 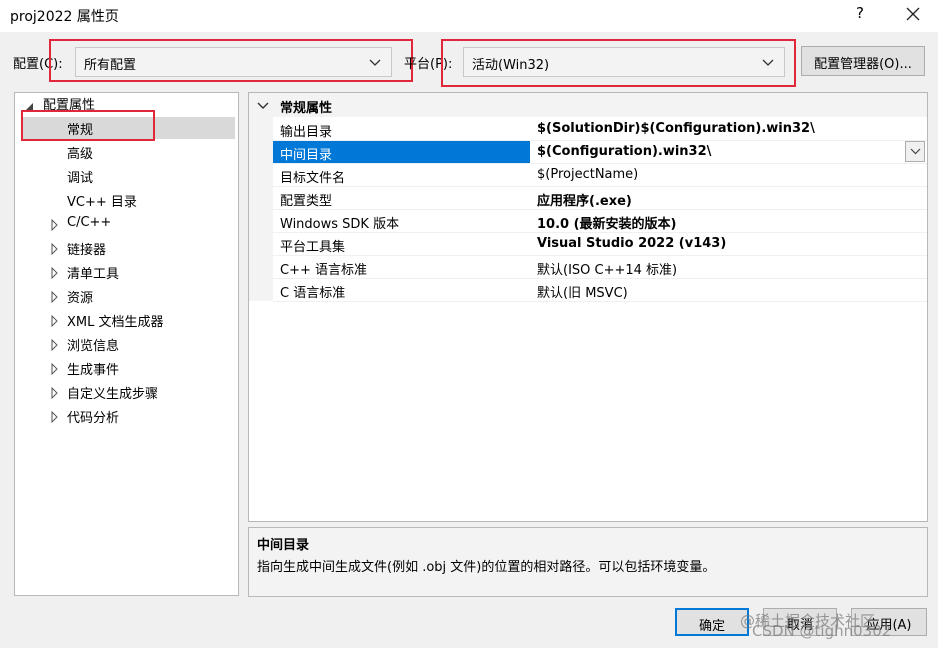 I want to click on highlight-box-general, so click(x=88, y=125).